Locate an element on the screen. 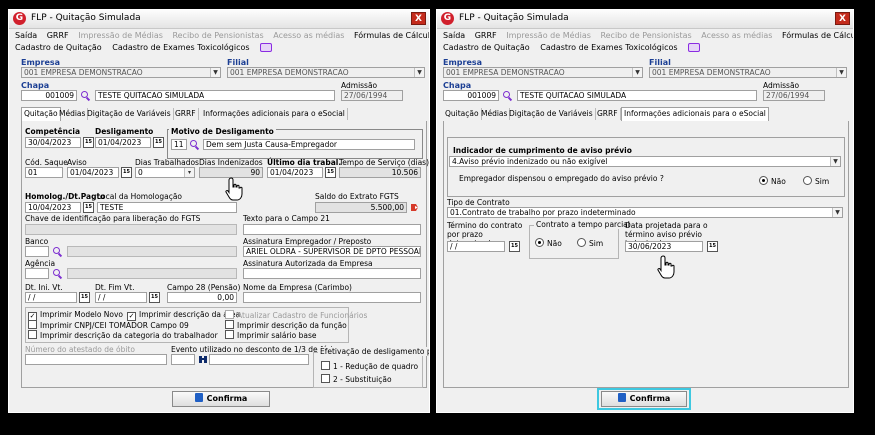  motivo-code-input: 11 is located at coordinates (179, 144).